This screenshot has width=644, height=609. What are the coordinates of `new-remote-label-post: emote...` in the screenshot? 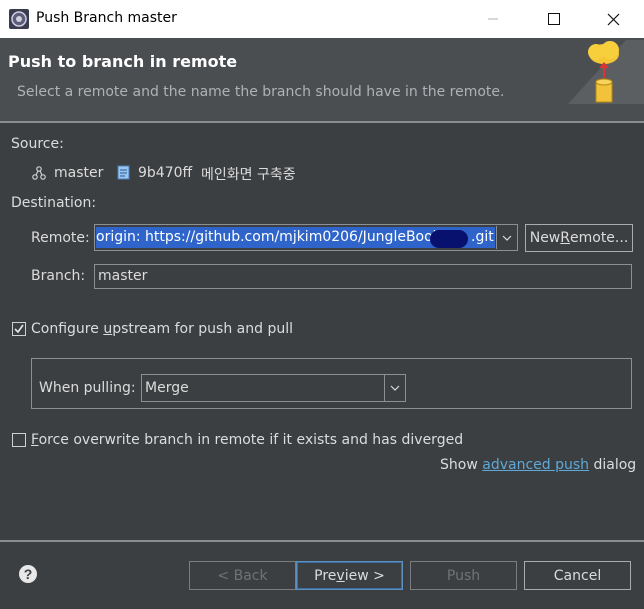 It's located at (599, 238).